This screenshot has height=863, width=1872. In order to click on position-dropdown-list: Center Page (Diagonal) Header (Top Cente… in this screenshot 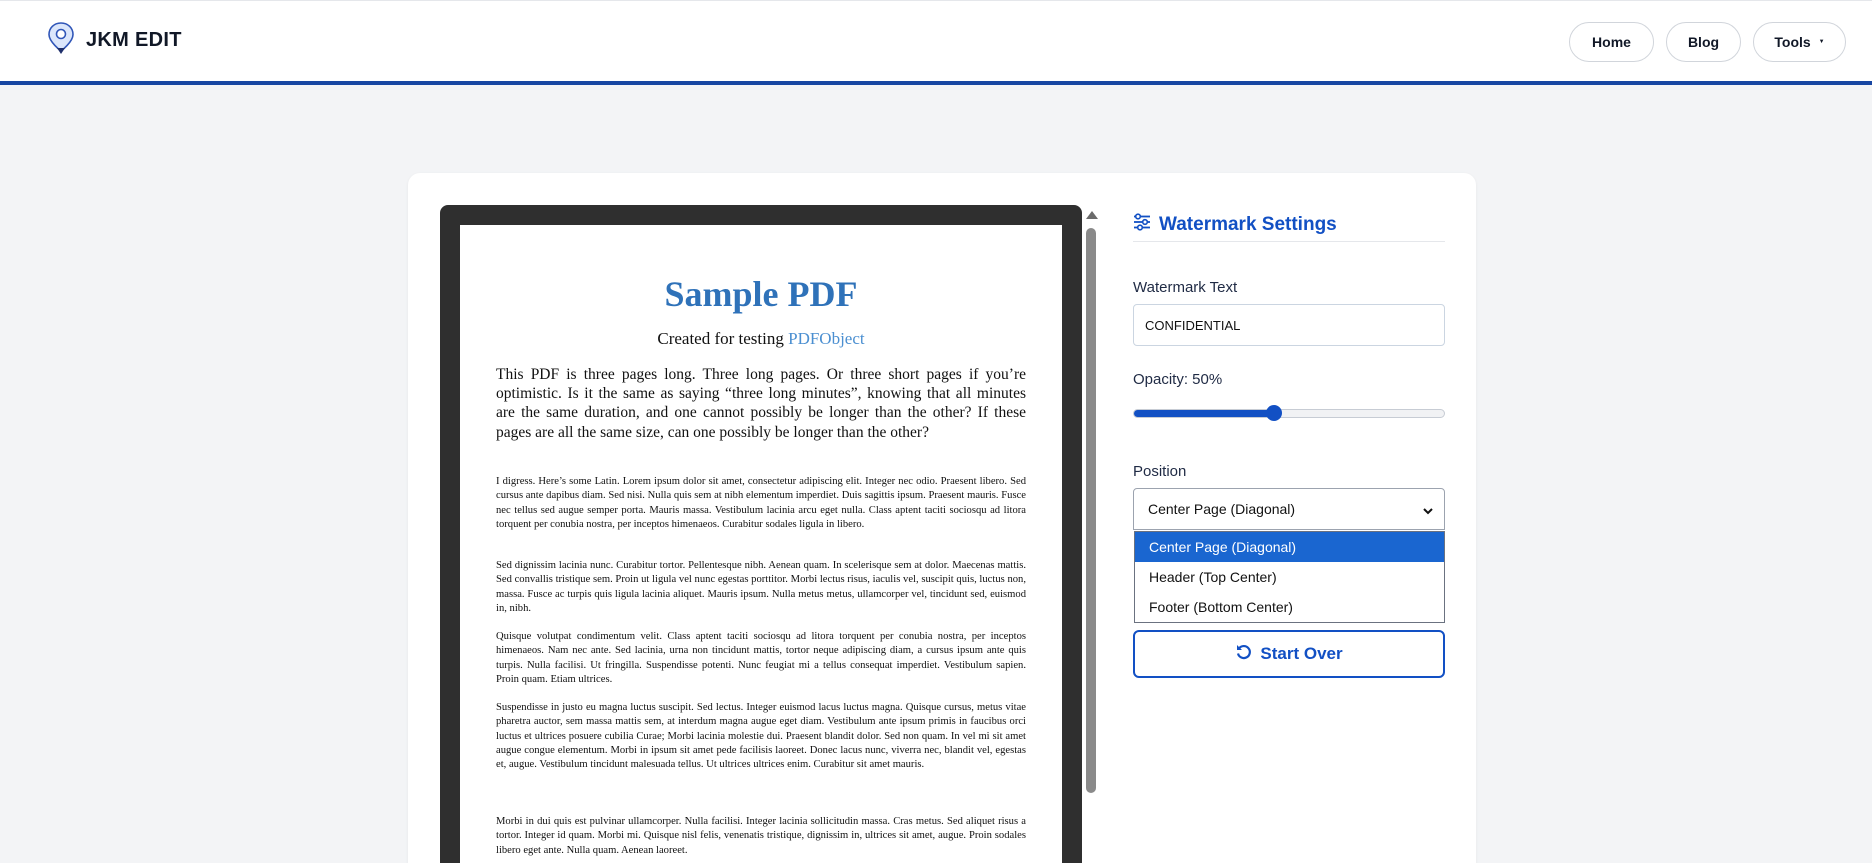, I will do `click(1289, 577)`.